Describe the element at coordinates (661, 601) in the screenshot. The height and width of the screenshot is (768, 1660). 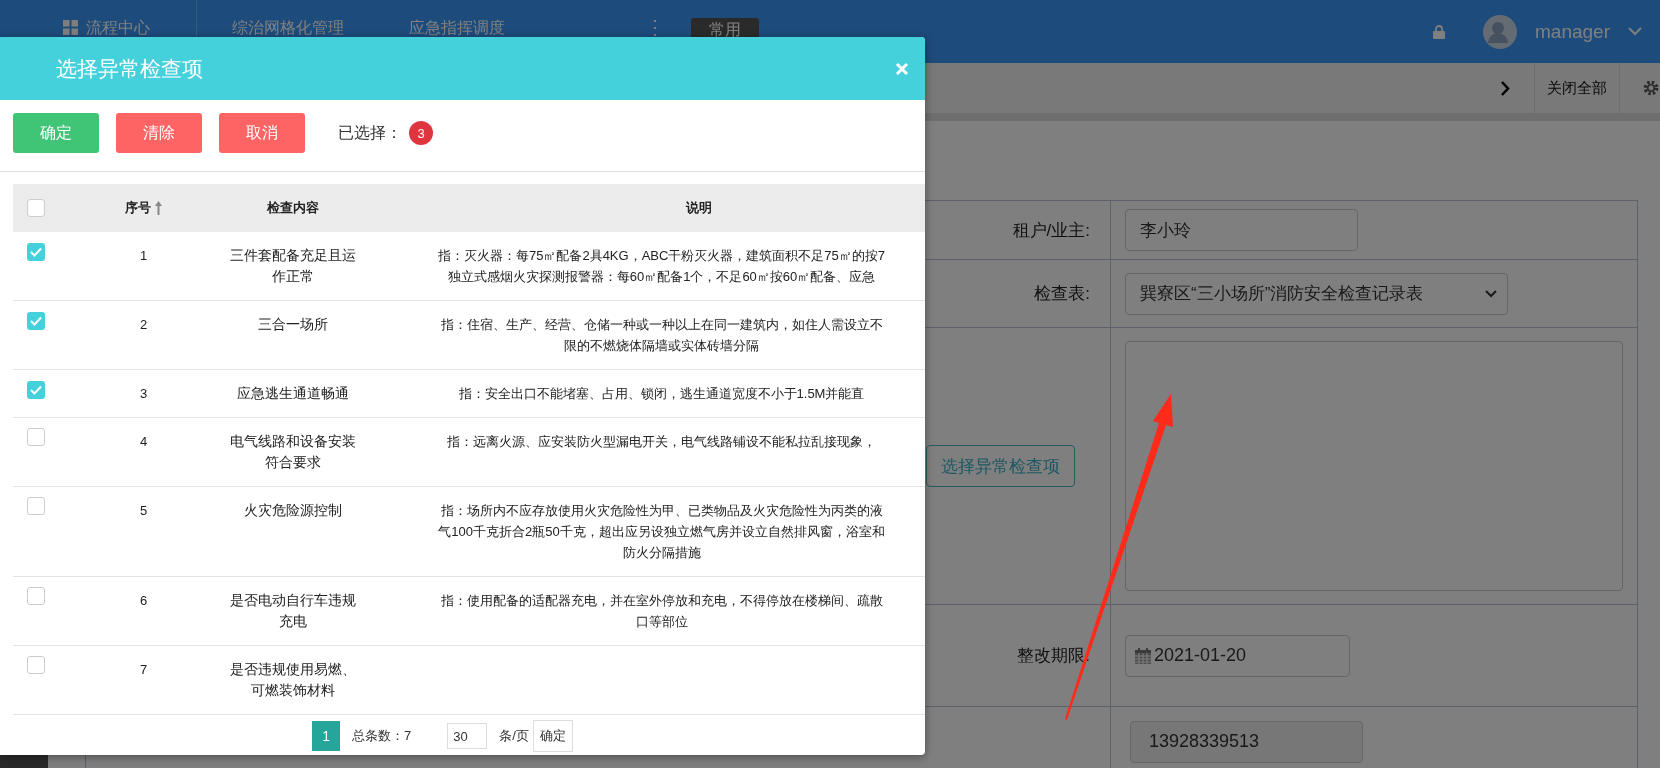
I see `table-cell-text: 指：使用配备的适配器充电，并在室外停放和充电，不得停放在楼梯间、疏散` at that location.